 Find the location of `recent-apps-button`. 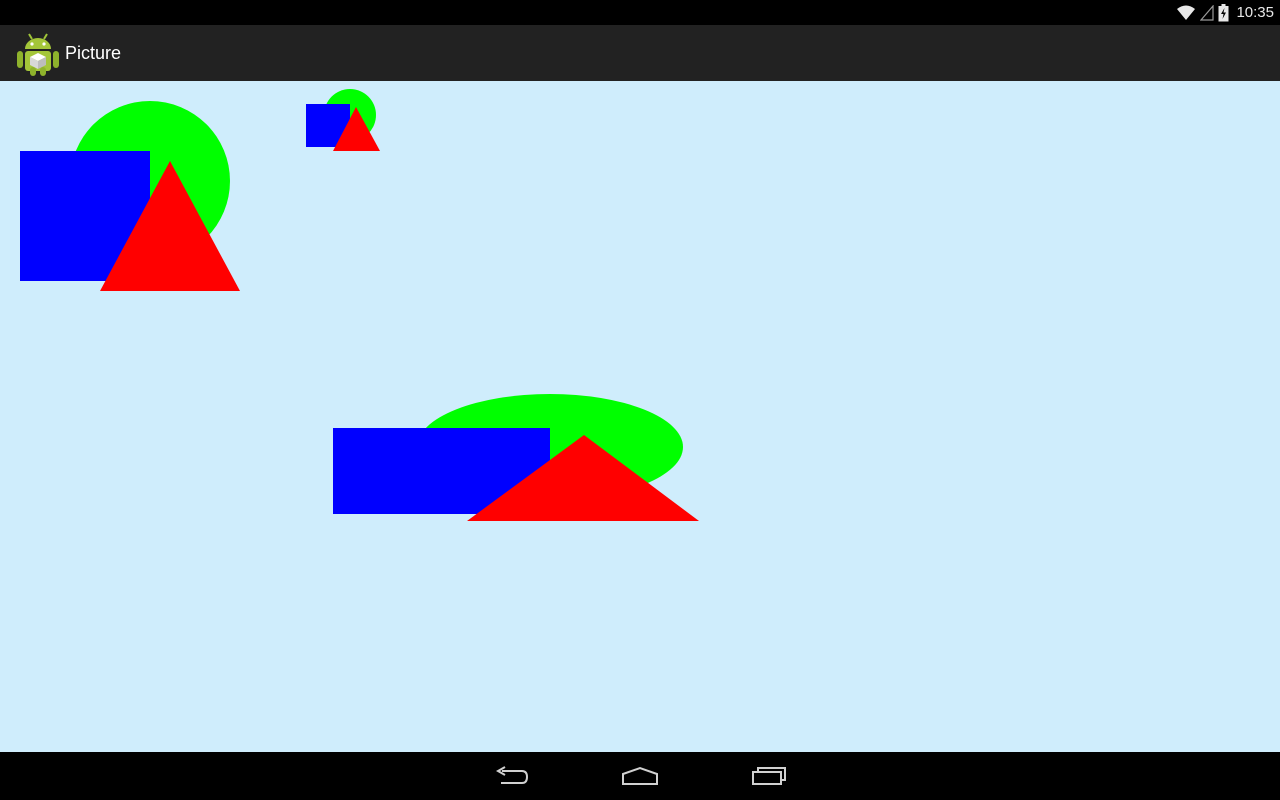

recent-apps-button is located at coordinates (769, 776).